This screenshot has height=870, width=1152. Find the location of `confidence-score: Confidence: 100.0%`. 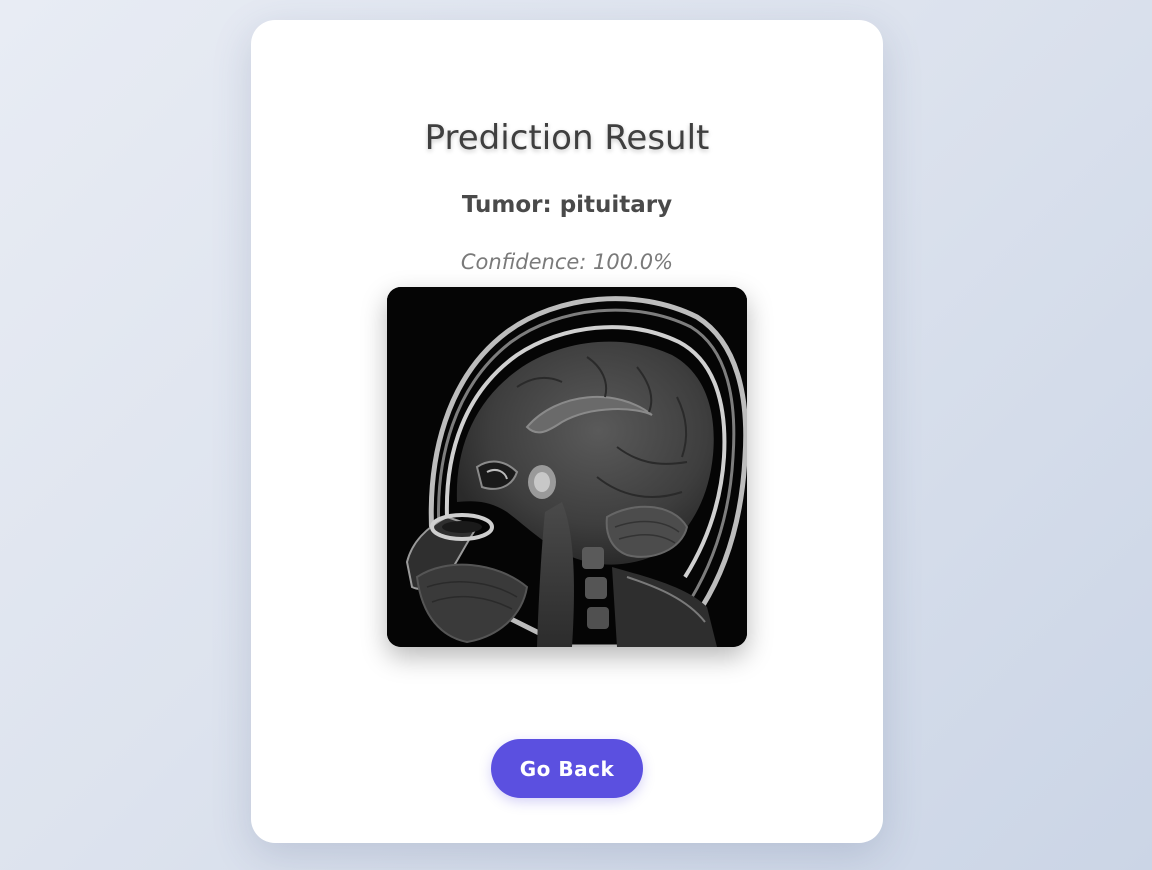

confidence-score: Confidence: 100.0% is located at coordinates (567, 262).